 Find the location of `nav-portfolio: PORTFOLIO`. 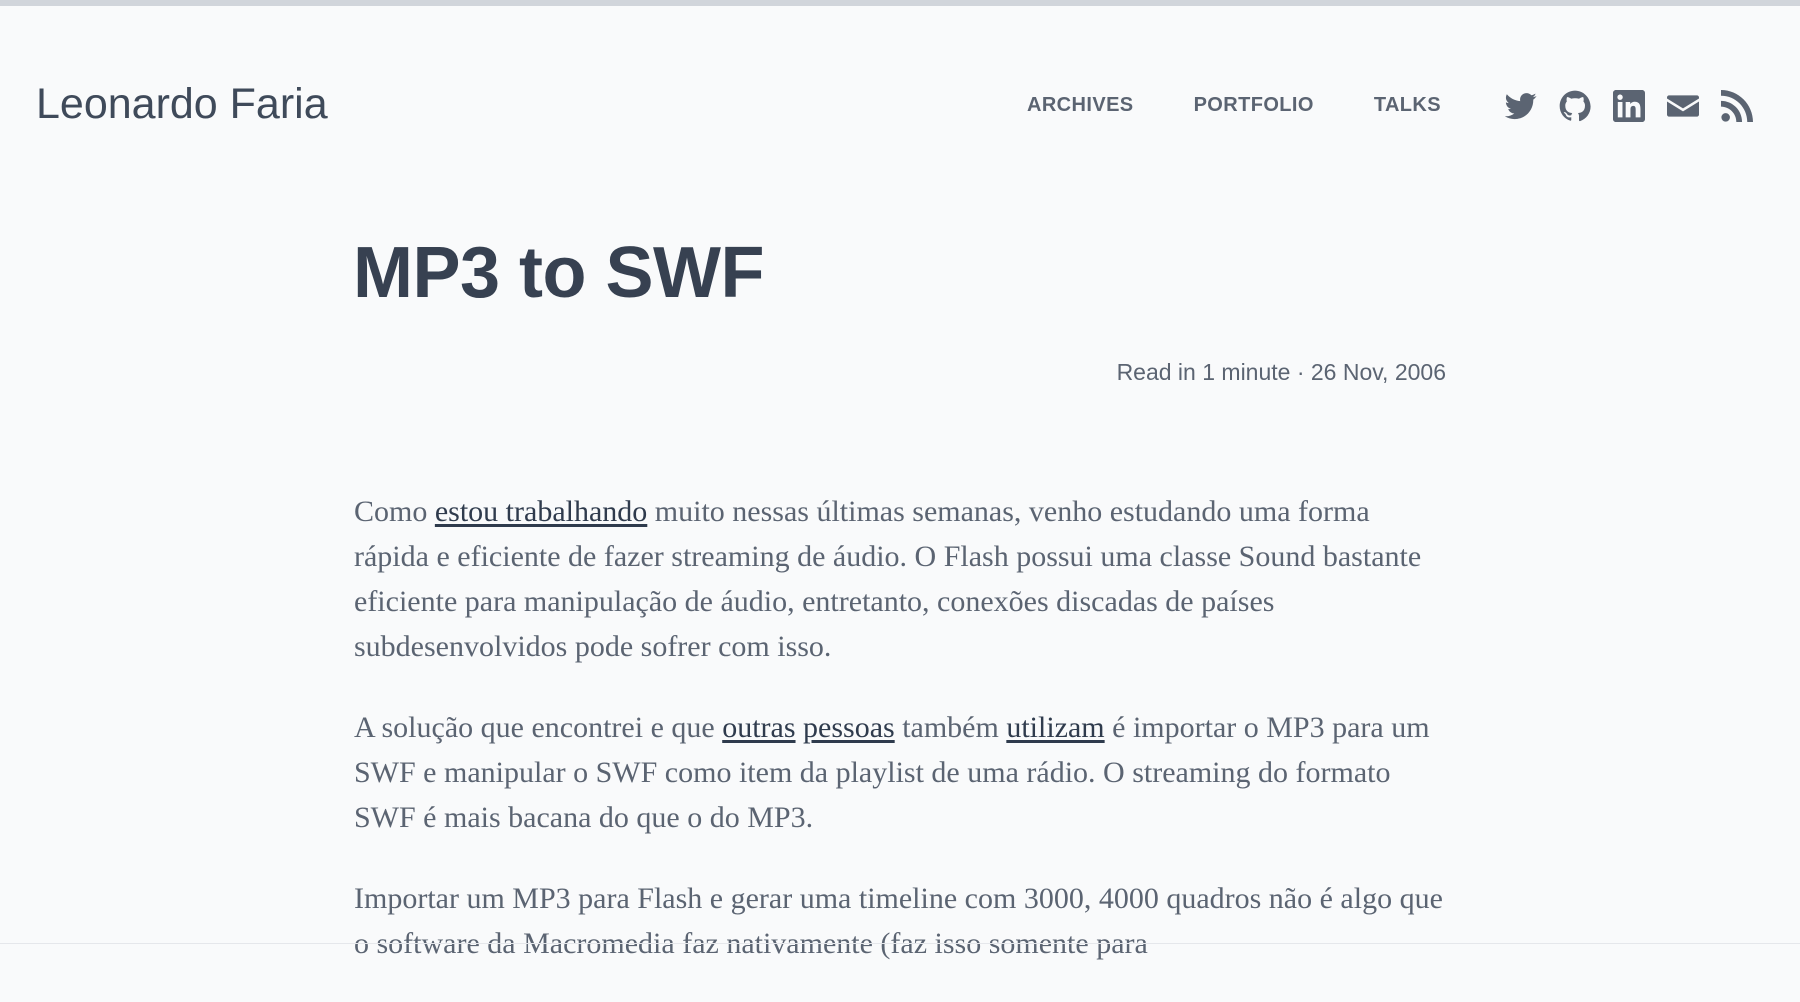

nav-portfolio: PORTFOLIO is located at coordinates (1254, 105).